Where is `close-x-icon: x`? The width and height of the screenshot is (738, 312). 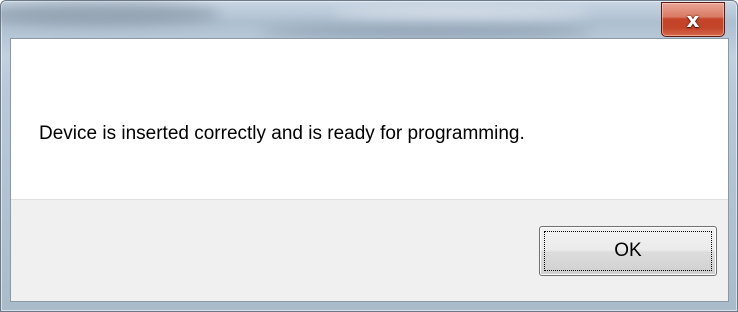 close-x-icon: x is located at coordinates (693, 19).